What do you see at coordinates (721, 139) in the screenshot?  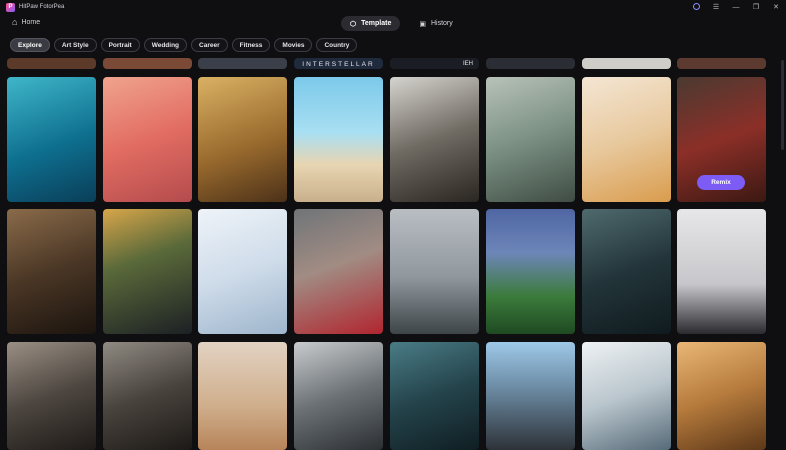 I see `template-card: Remix` at bounding box center [721, 139].